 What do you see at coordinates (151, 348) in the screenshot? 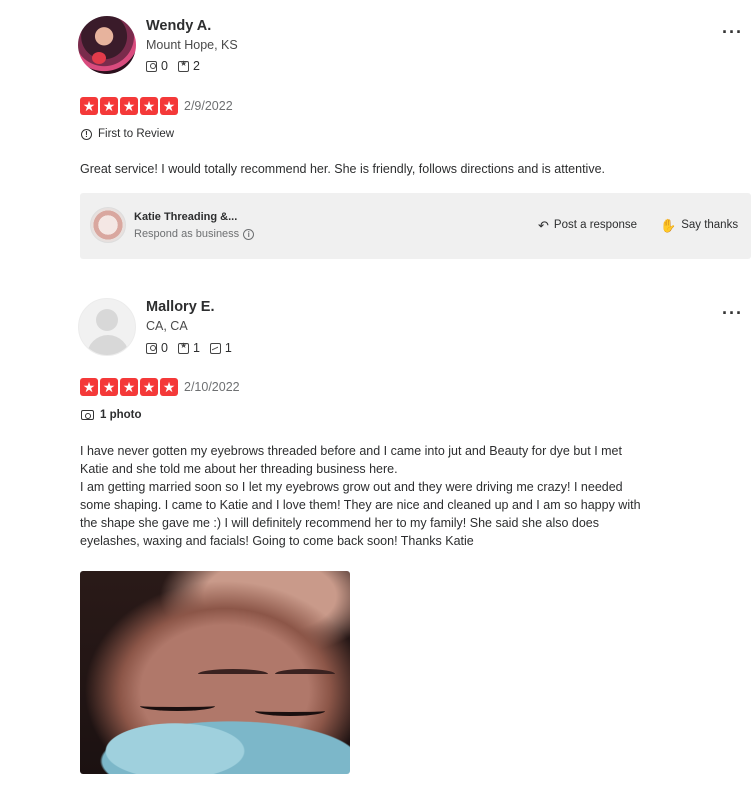
I see `friends-icon` at bounding box center [151, 348].